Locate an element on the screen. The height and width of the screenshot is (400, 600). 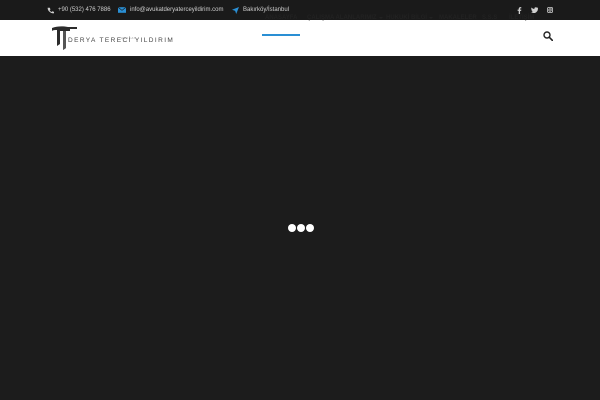
email-address: info@avukatderyaterceyildirim.com is located at coordinates (177, 10).